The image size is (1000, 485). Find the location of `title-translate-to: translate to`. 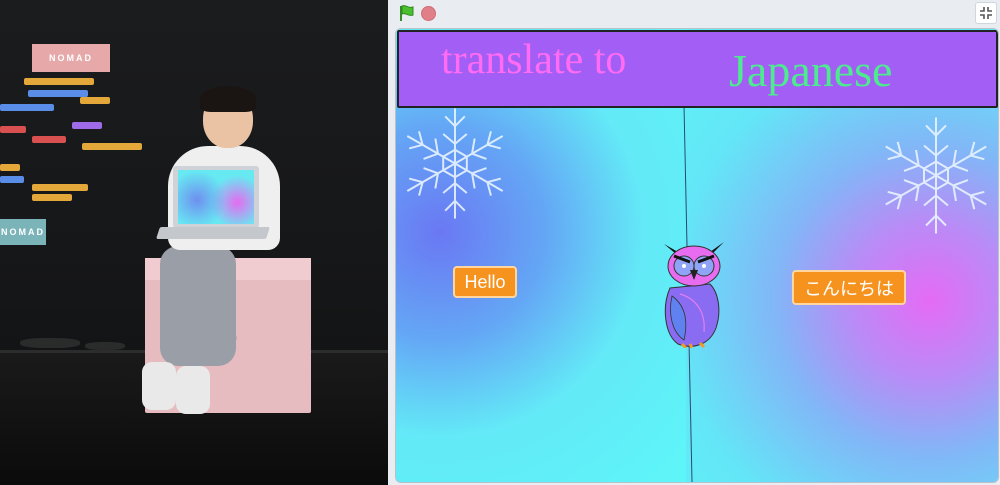

title-translate-to: translate to is located at coordinates (534, 60).